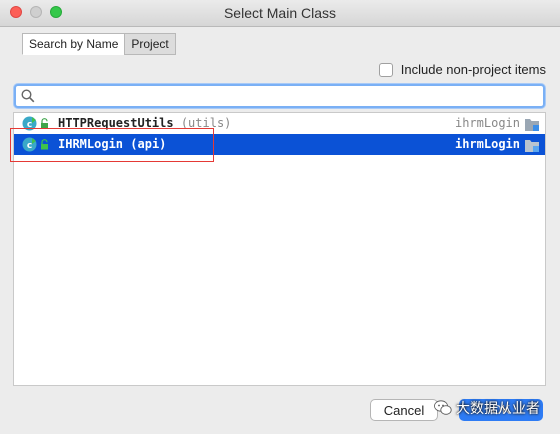 The width and height of the screenshot is (560, 434). I want to click on include-non-project-checkbox, so click(385, 69).